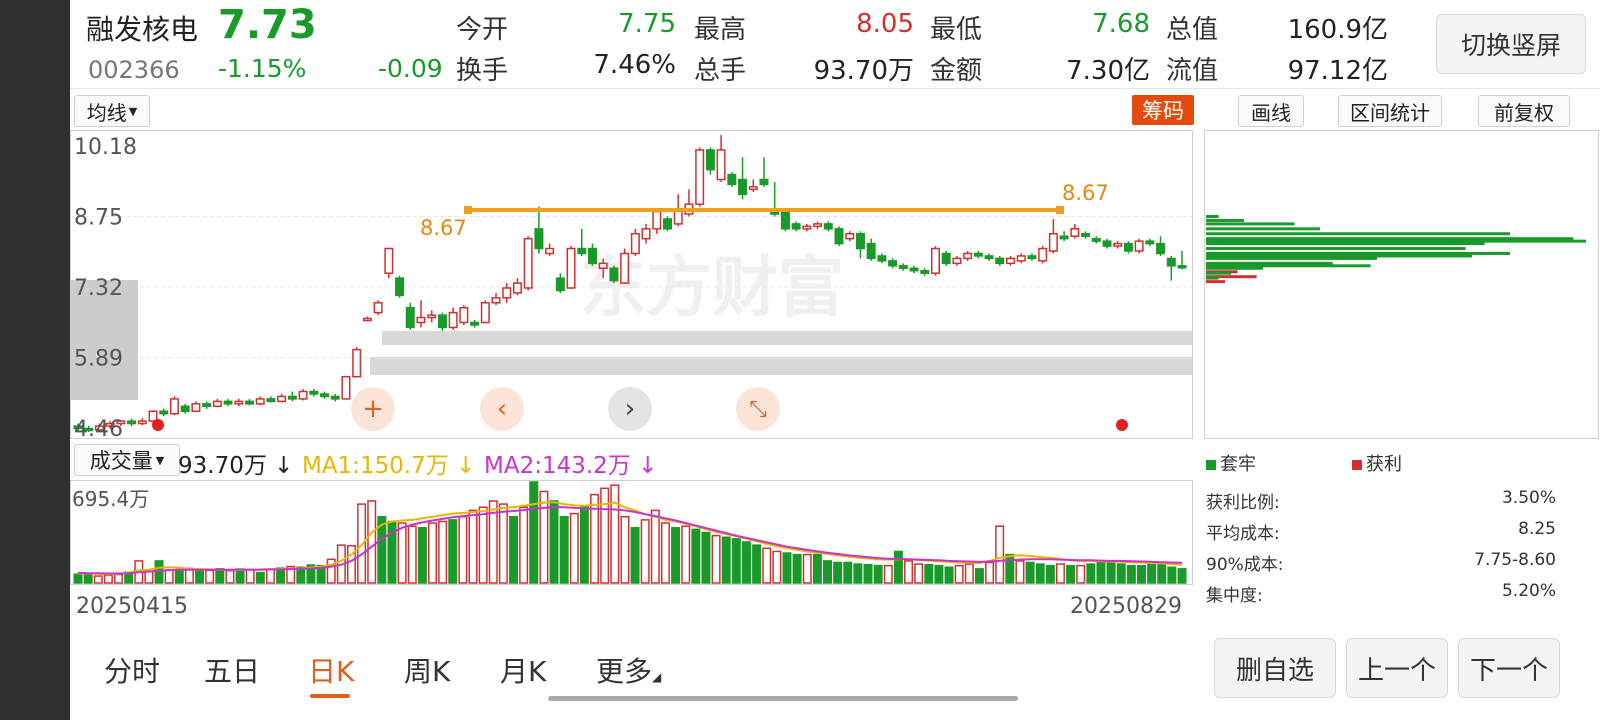  I want to click on draw-line-button: 画线, so click(1271, 111).